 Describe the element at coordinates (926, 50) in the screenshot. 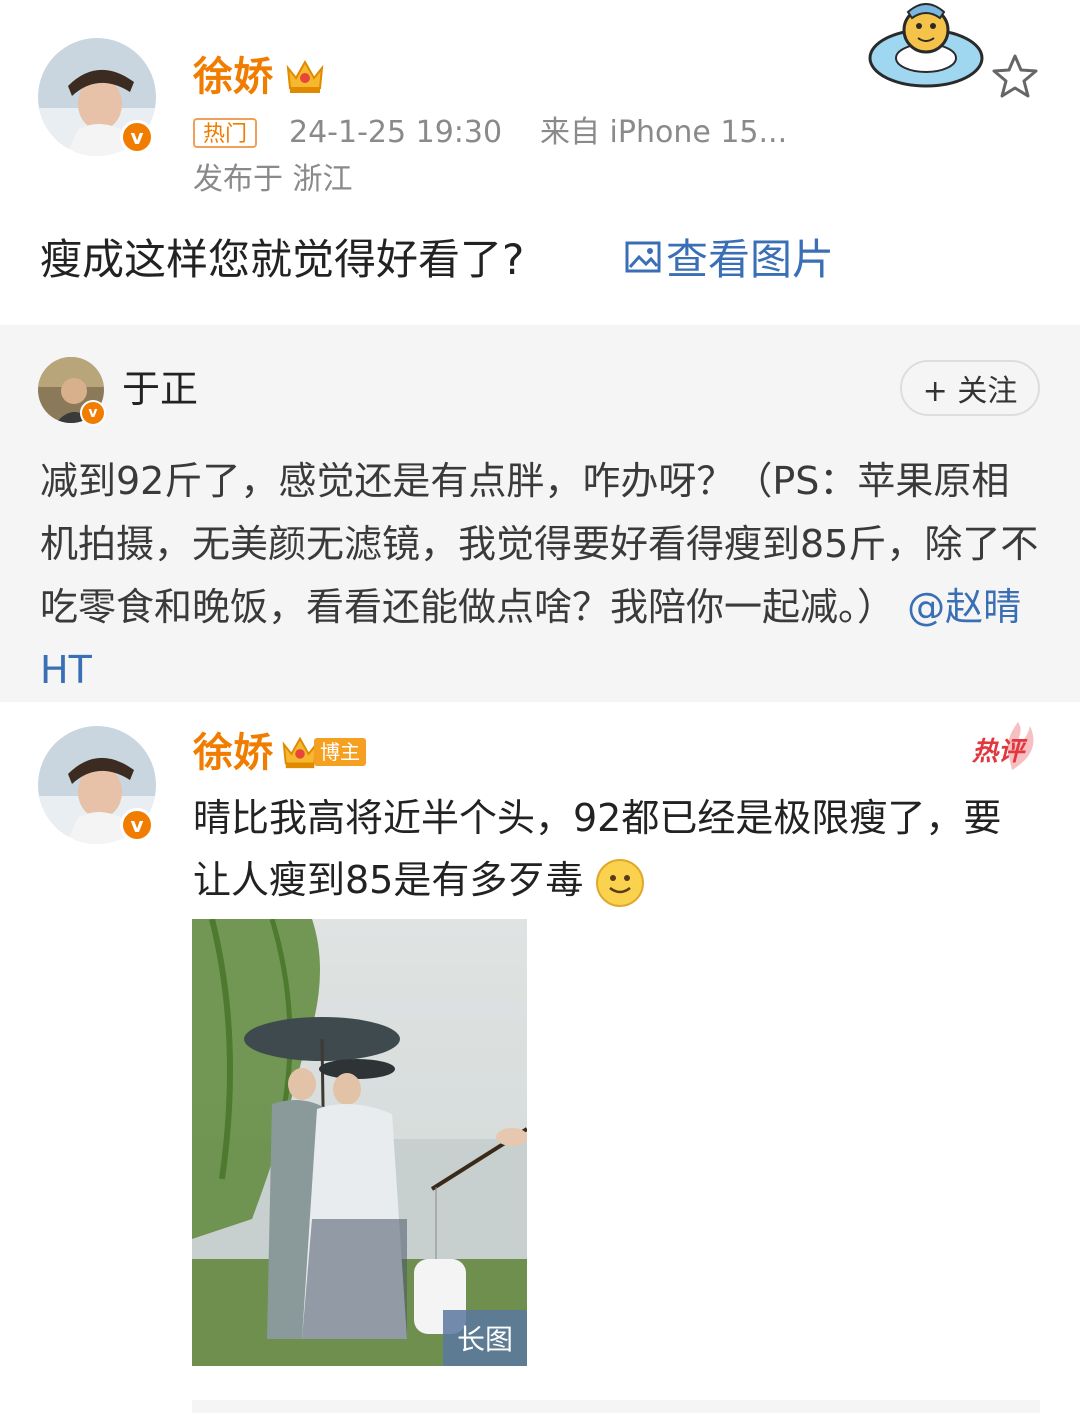

I see `mascot-sticker` at that location.